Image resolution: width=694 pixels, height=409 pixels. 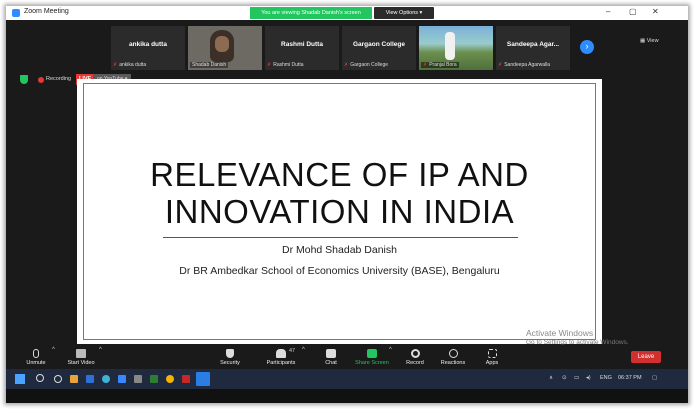 What do you see at coordinates (443, 65) in the screenshot?
I see `participant-label: Pranjal Bora` at bounding box center [443, 65].